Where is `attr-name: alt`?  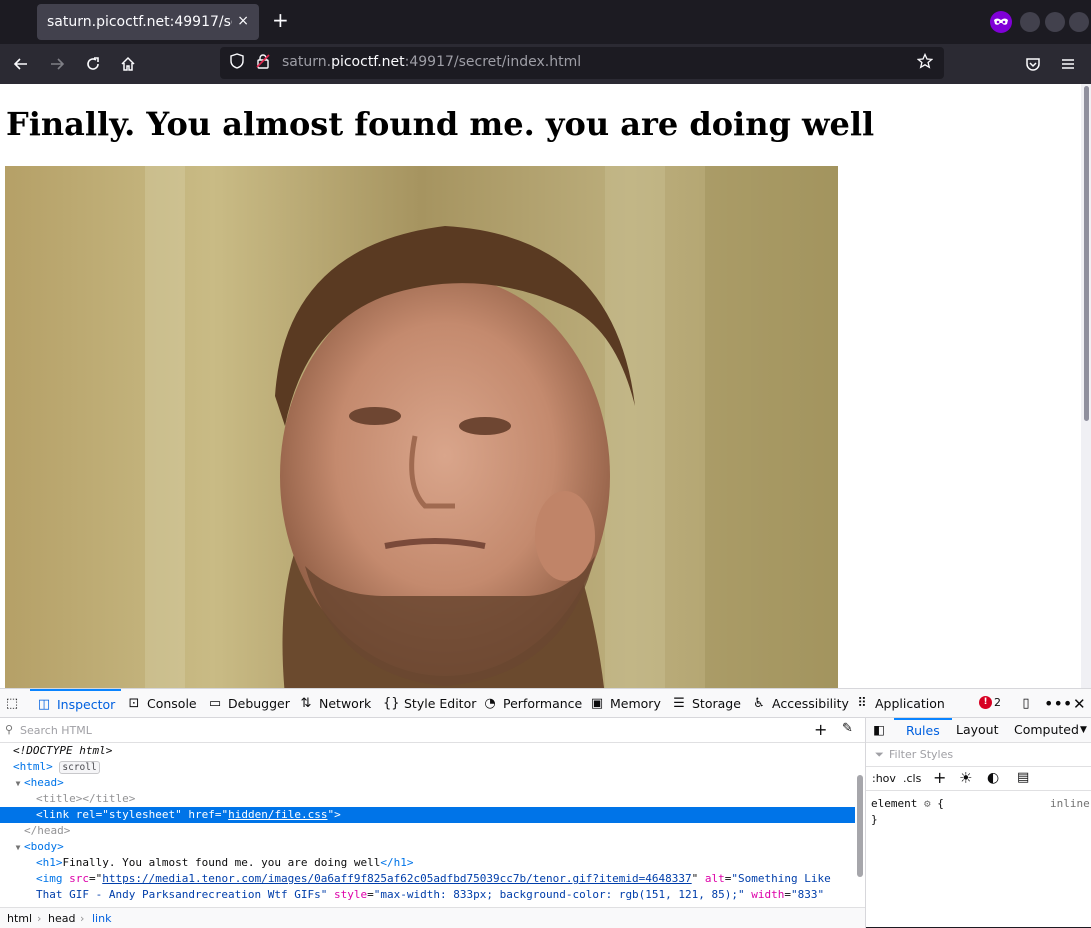
attr-name: alt is located at coordinates (714, 878).